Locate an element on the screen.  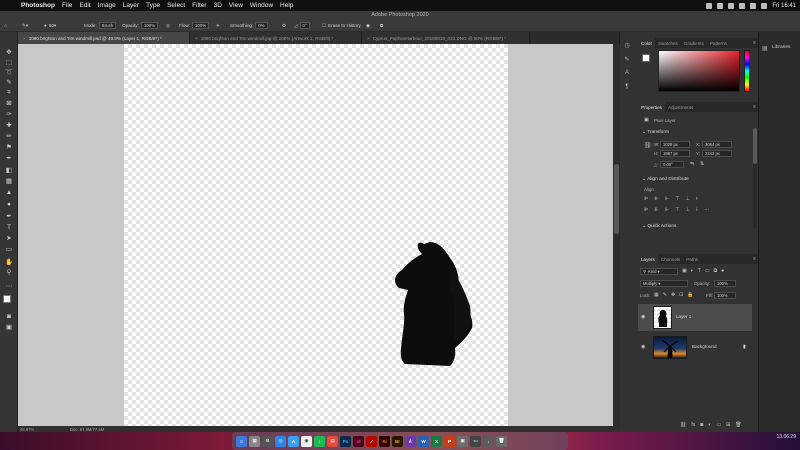
path-selection-tool-icon: ➤ is located at coordinates (9, 238).